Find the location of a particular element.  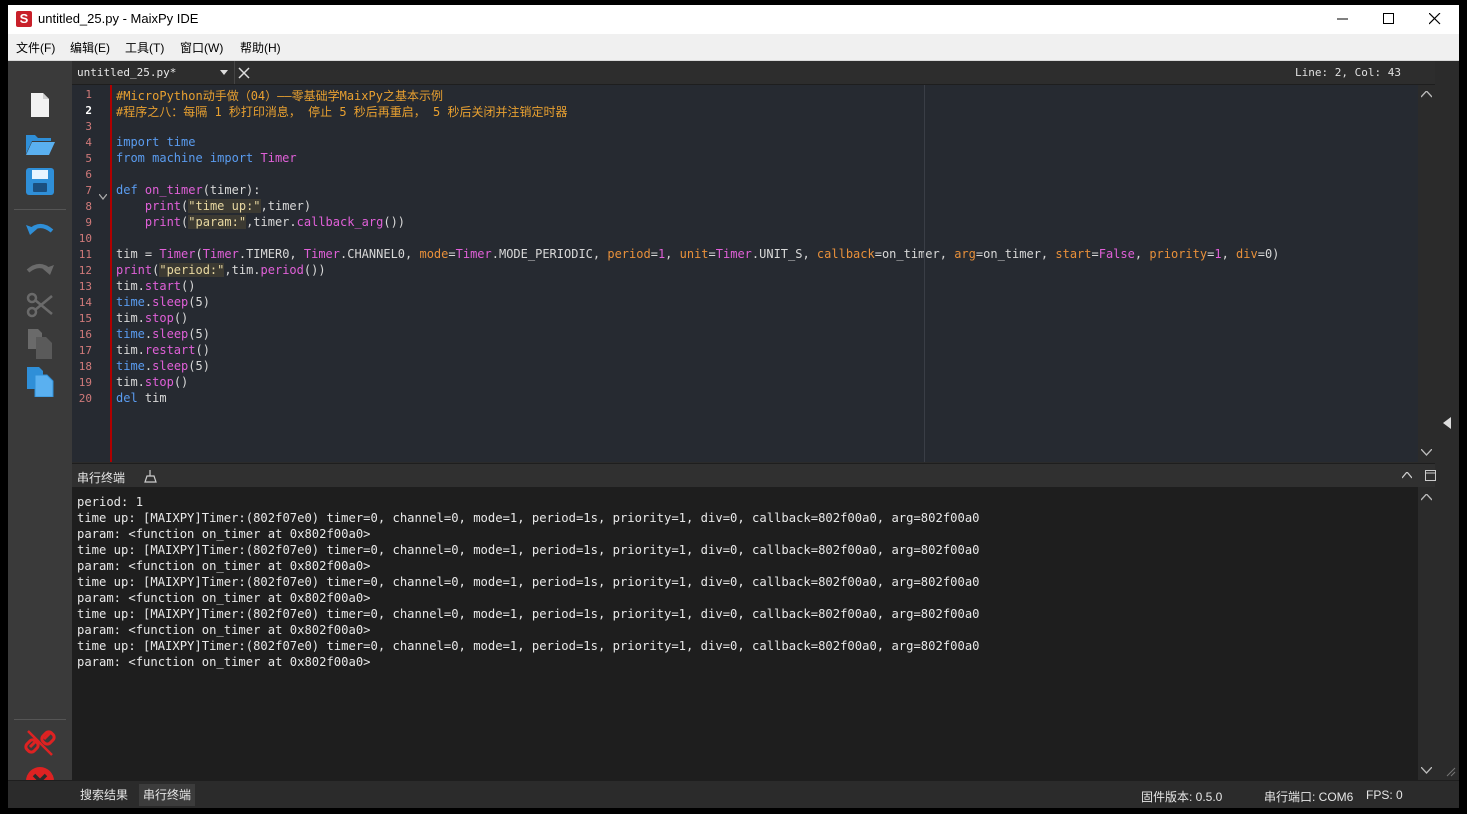

code-token: =0) is located at coordinates (1268, 254).